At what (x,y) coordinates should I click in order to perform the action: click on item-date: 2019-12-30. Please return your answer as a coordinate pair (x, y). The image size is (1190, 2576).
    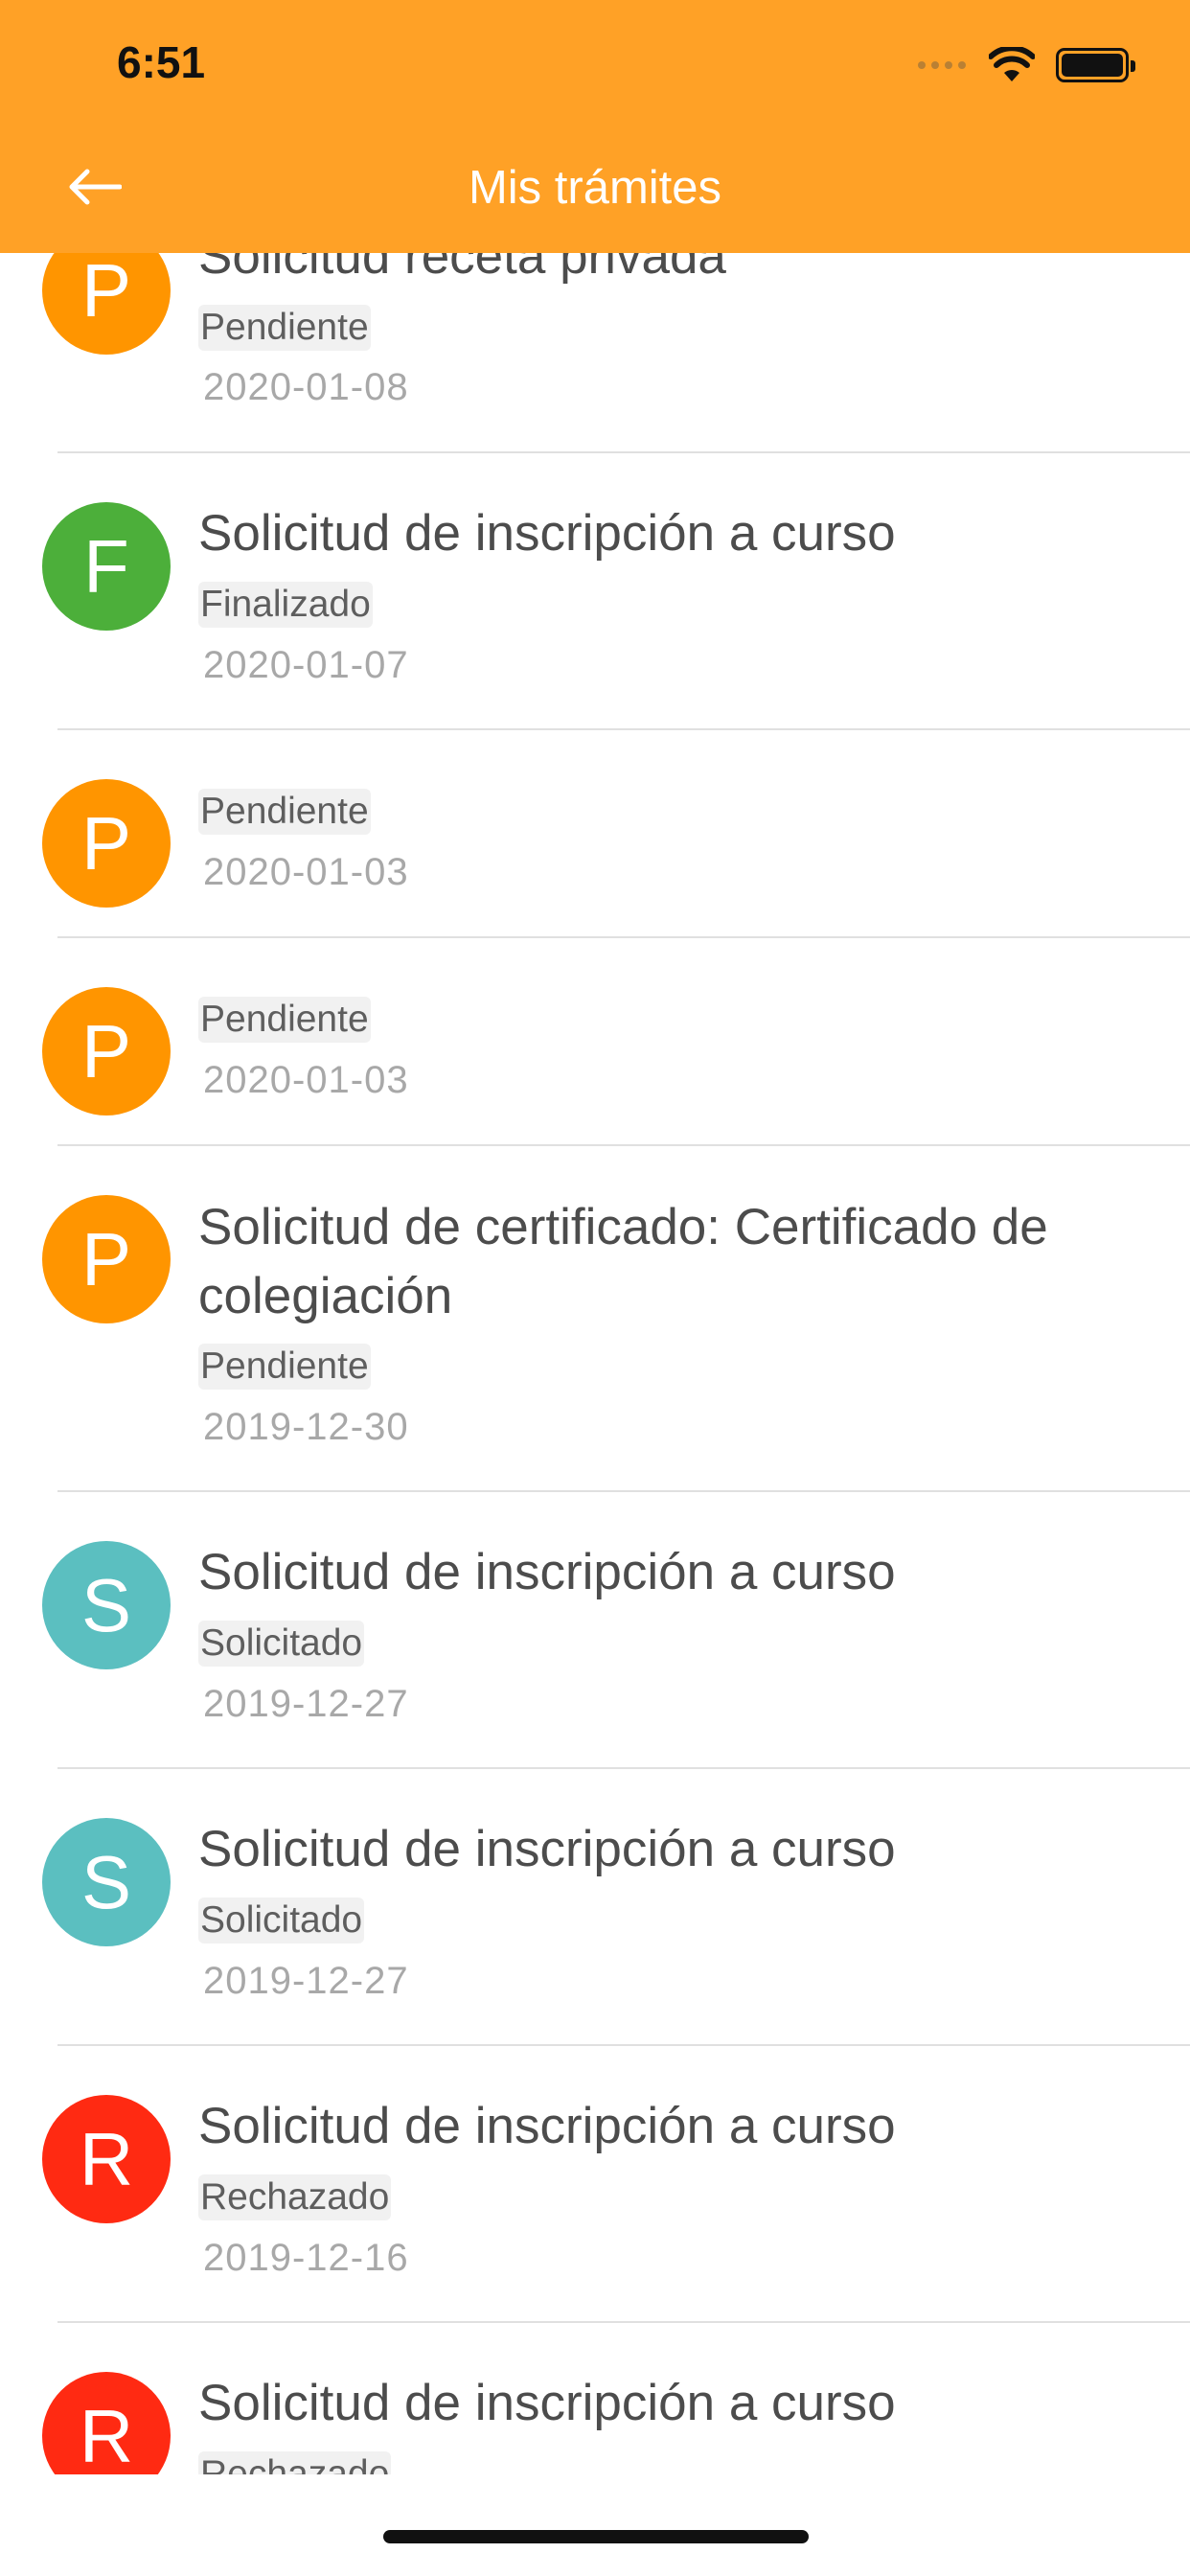
    Looking at the image, I should click on (306, 1427).